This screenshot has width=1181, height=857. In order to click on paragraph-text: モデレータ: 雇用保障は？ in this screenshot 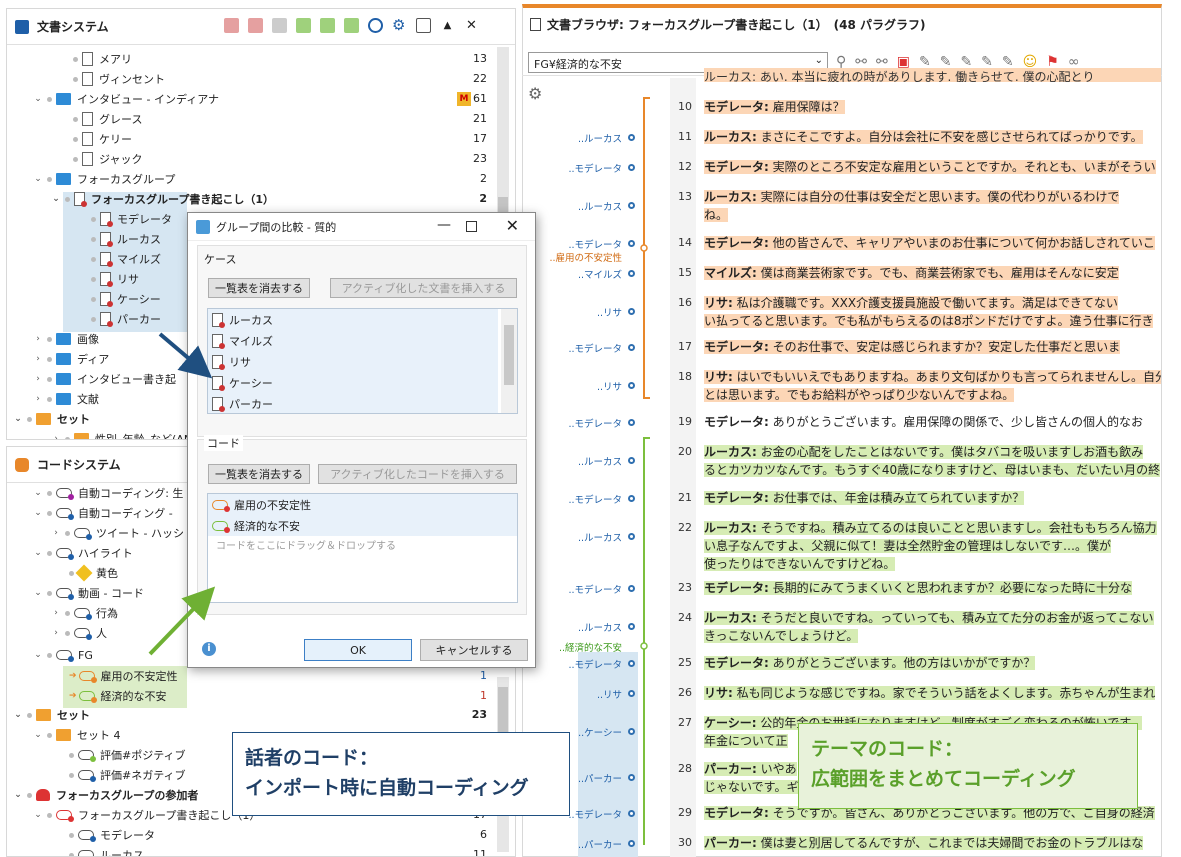, I will do `click(932, 107)`.